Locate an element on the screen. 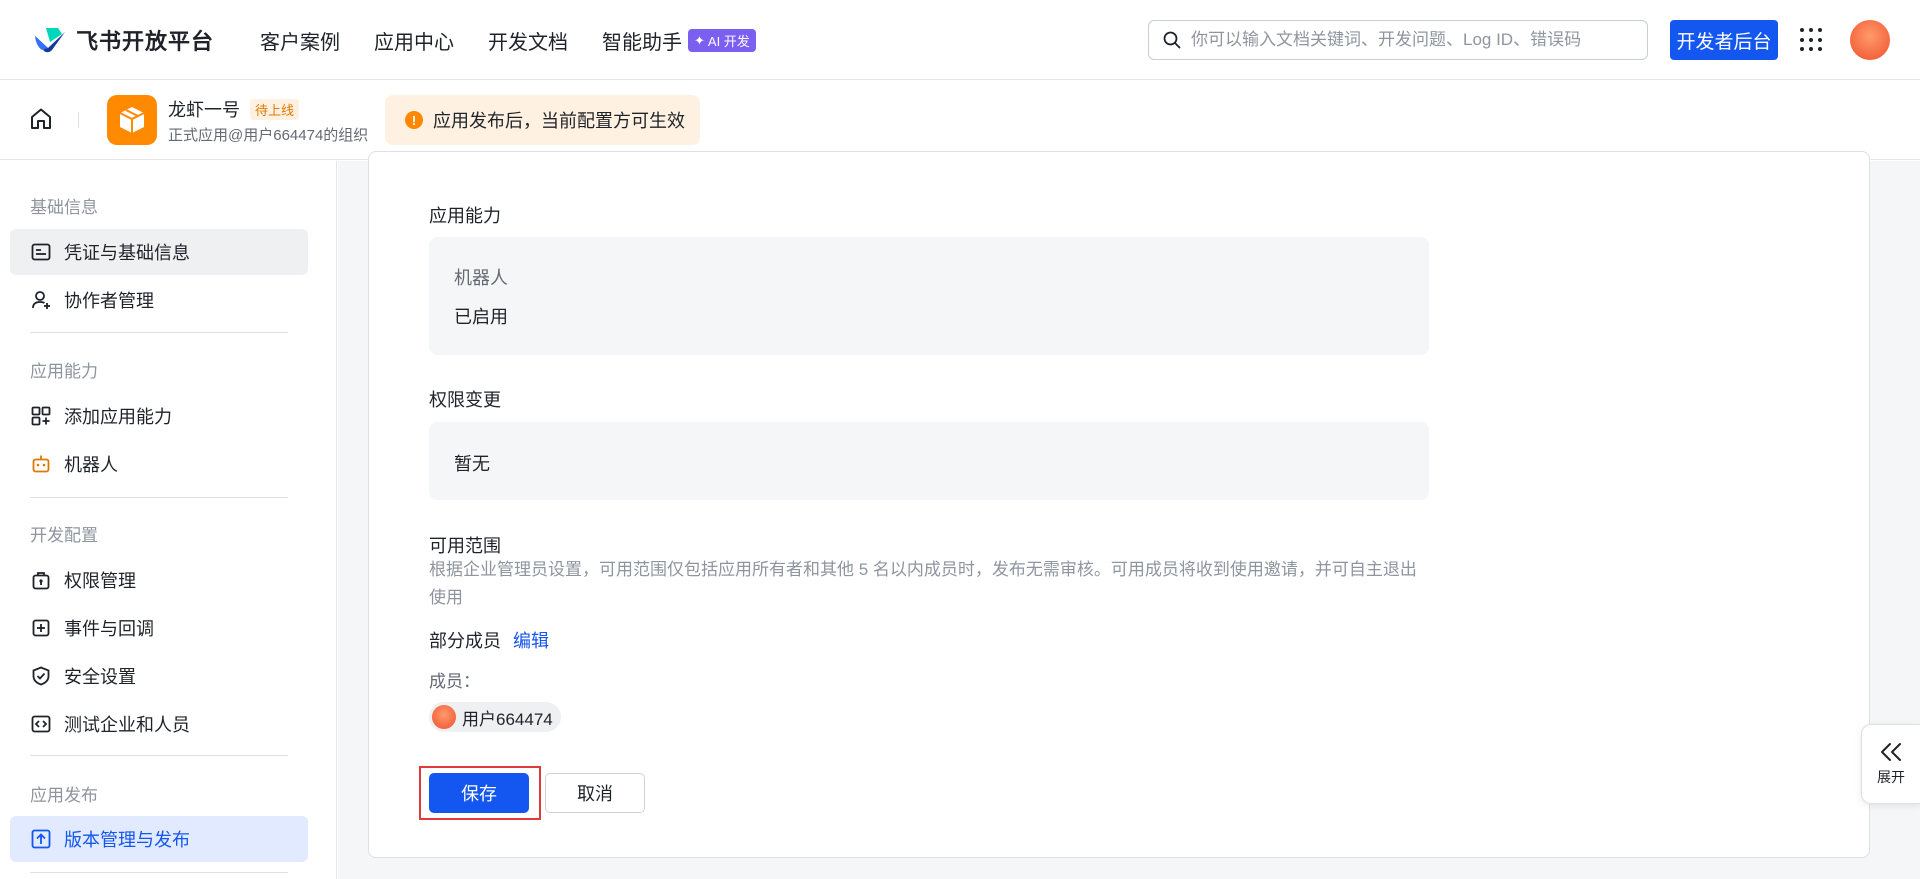 The width and height of the screenshot is (1920, 879). sidebar-item-events: 事件与回调 is located at coordinates (159, 628).